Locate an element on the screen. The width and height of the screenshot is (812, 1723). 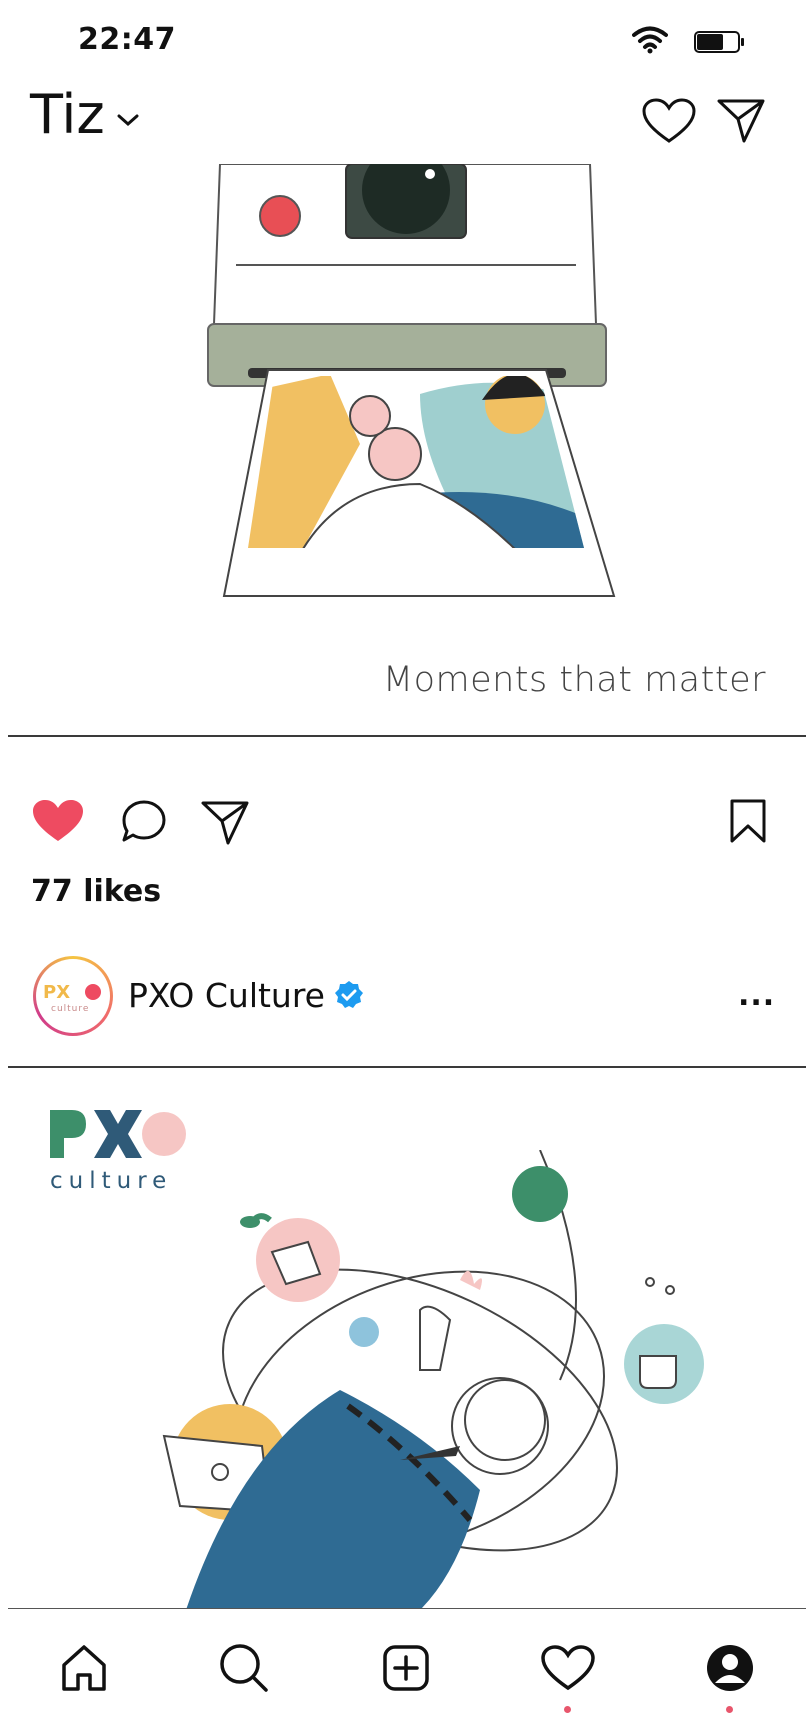
nav-add-post is located at coordinates (406, 1668).